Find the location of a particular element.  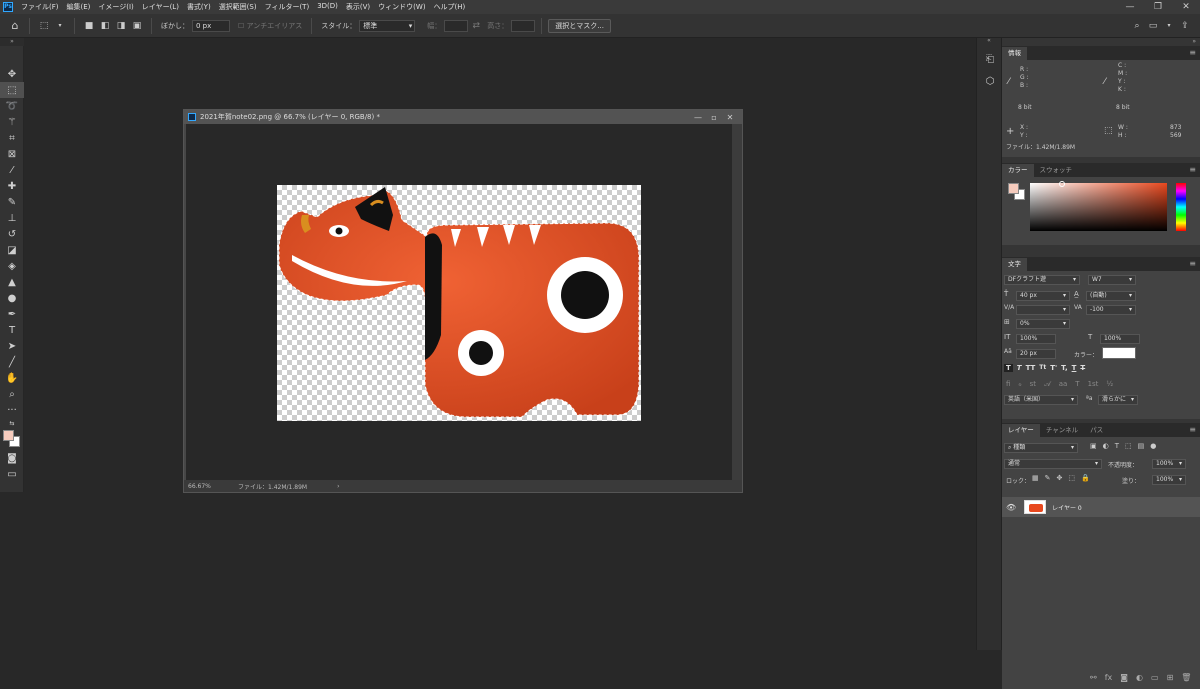

kerning-input: ▾ is located at coordinates (1043, 310).